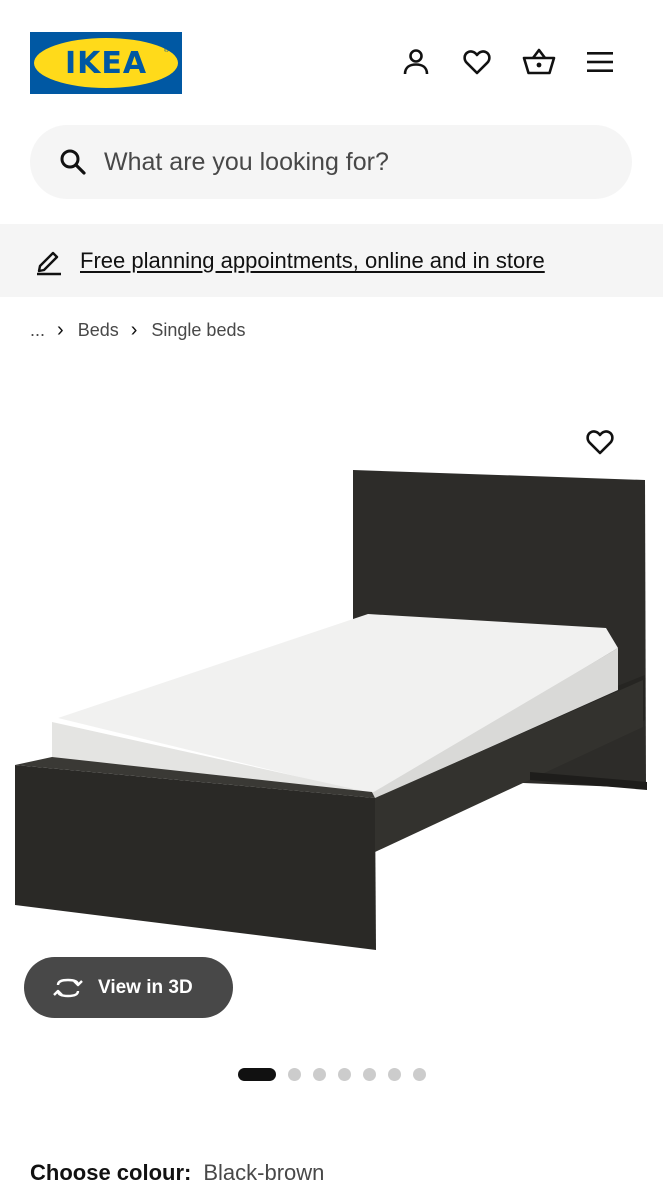 The image size is (663, 1200). What do you see at coordinates (354, 162) in the screenshot?
I see `search-input` at bounding box center [354, 162].